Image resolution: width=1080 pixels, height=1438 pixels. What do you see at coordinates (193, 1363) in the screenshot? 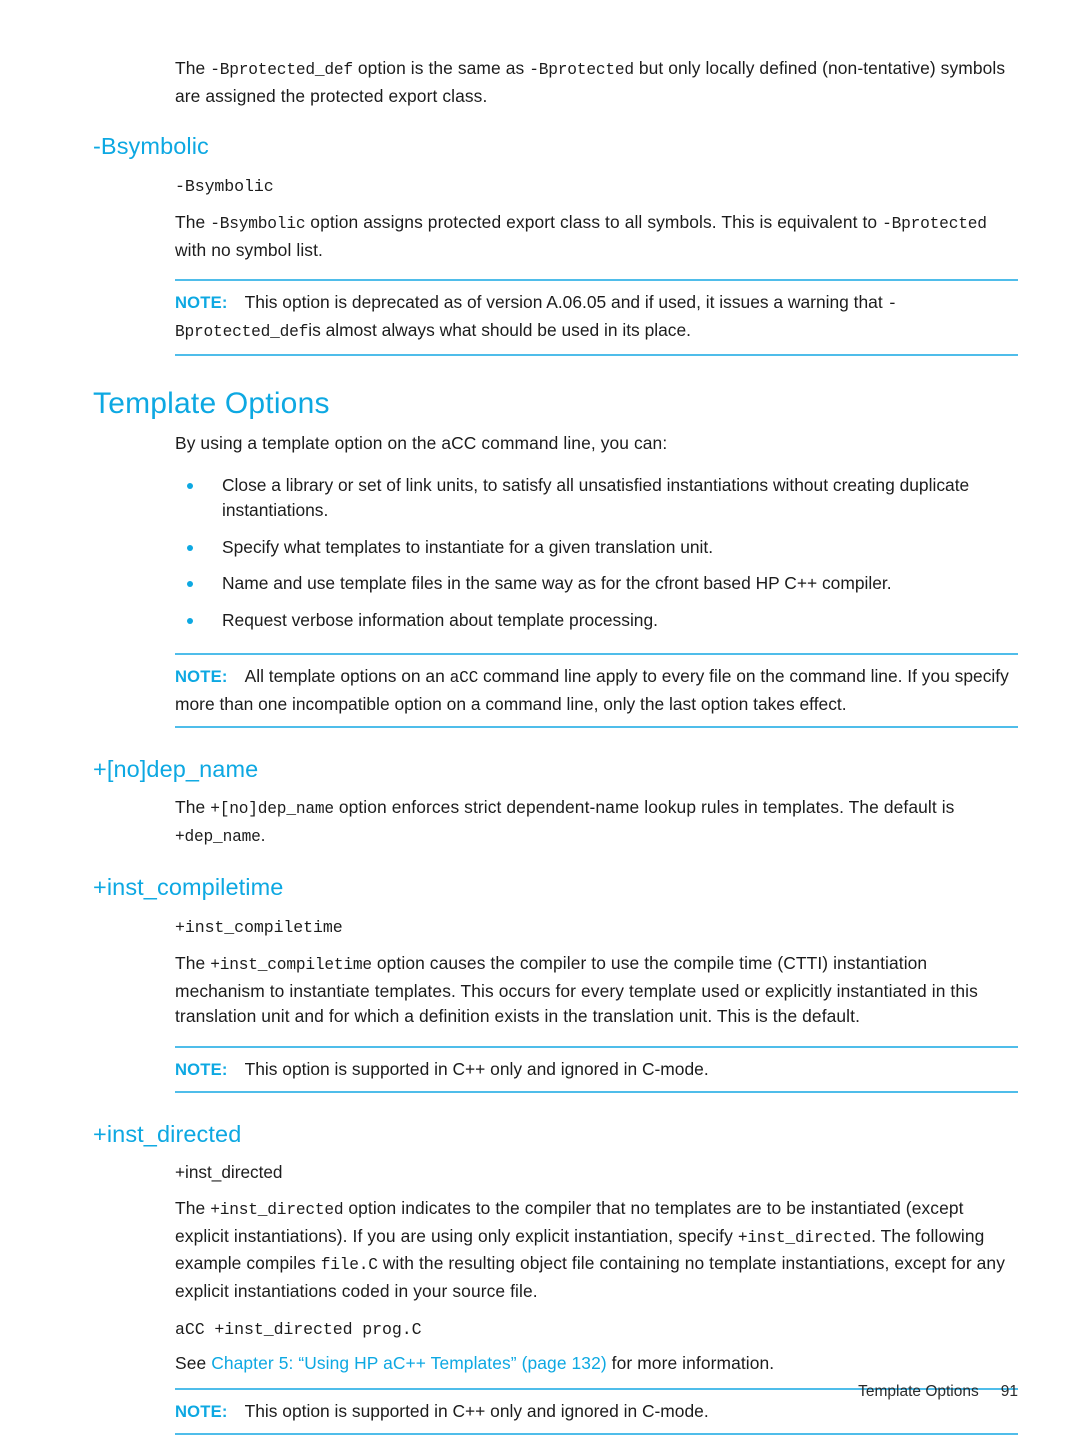
I see `see-also-prefix: See` at bounding box center [193, 1363].